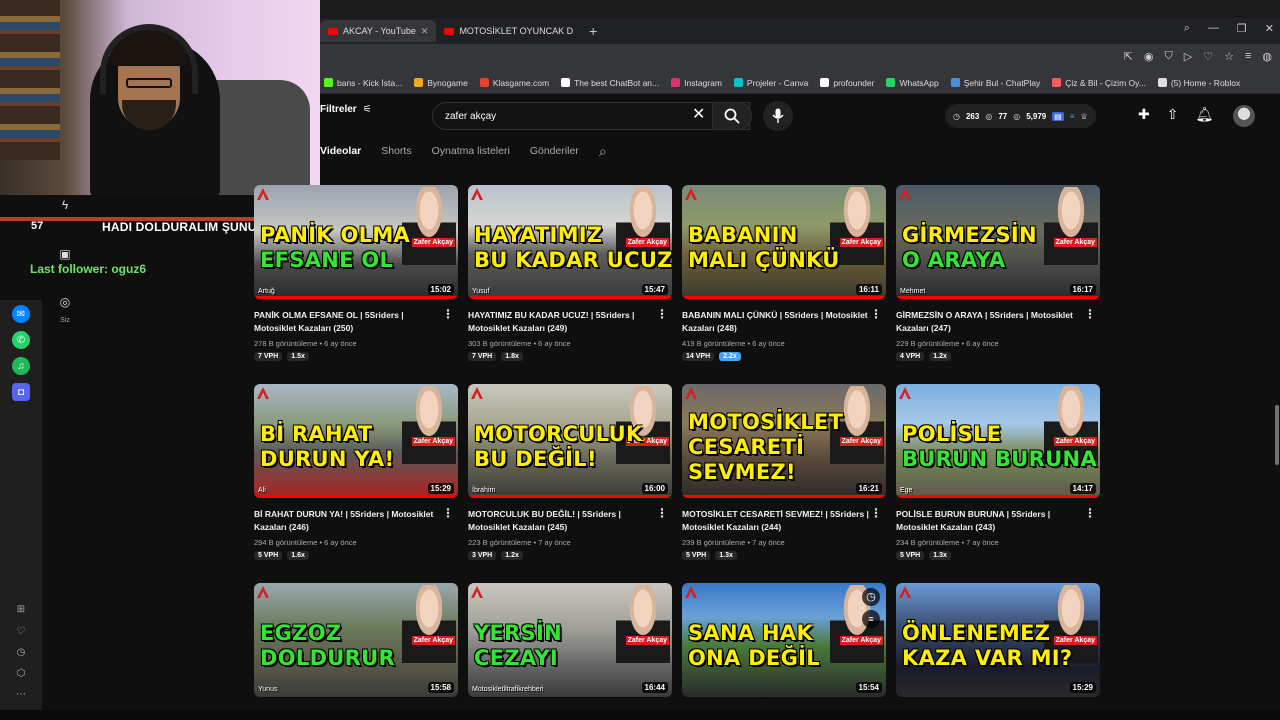 The height and width of the screenshot is (720, 1280). Describe the element at coordinates (21, 392) in the screenshot. I see `discord-icon: ◘` at that location.